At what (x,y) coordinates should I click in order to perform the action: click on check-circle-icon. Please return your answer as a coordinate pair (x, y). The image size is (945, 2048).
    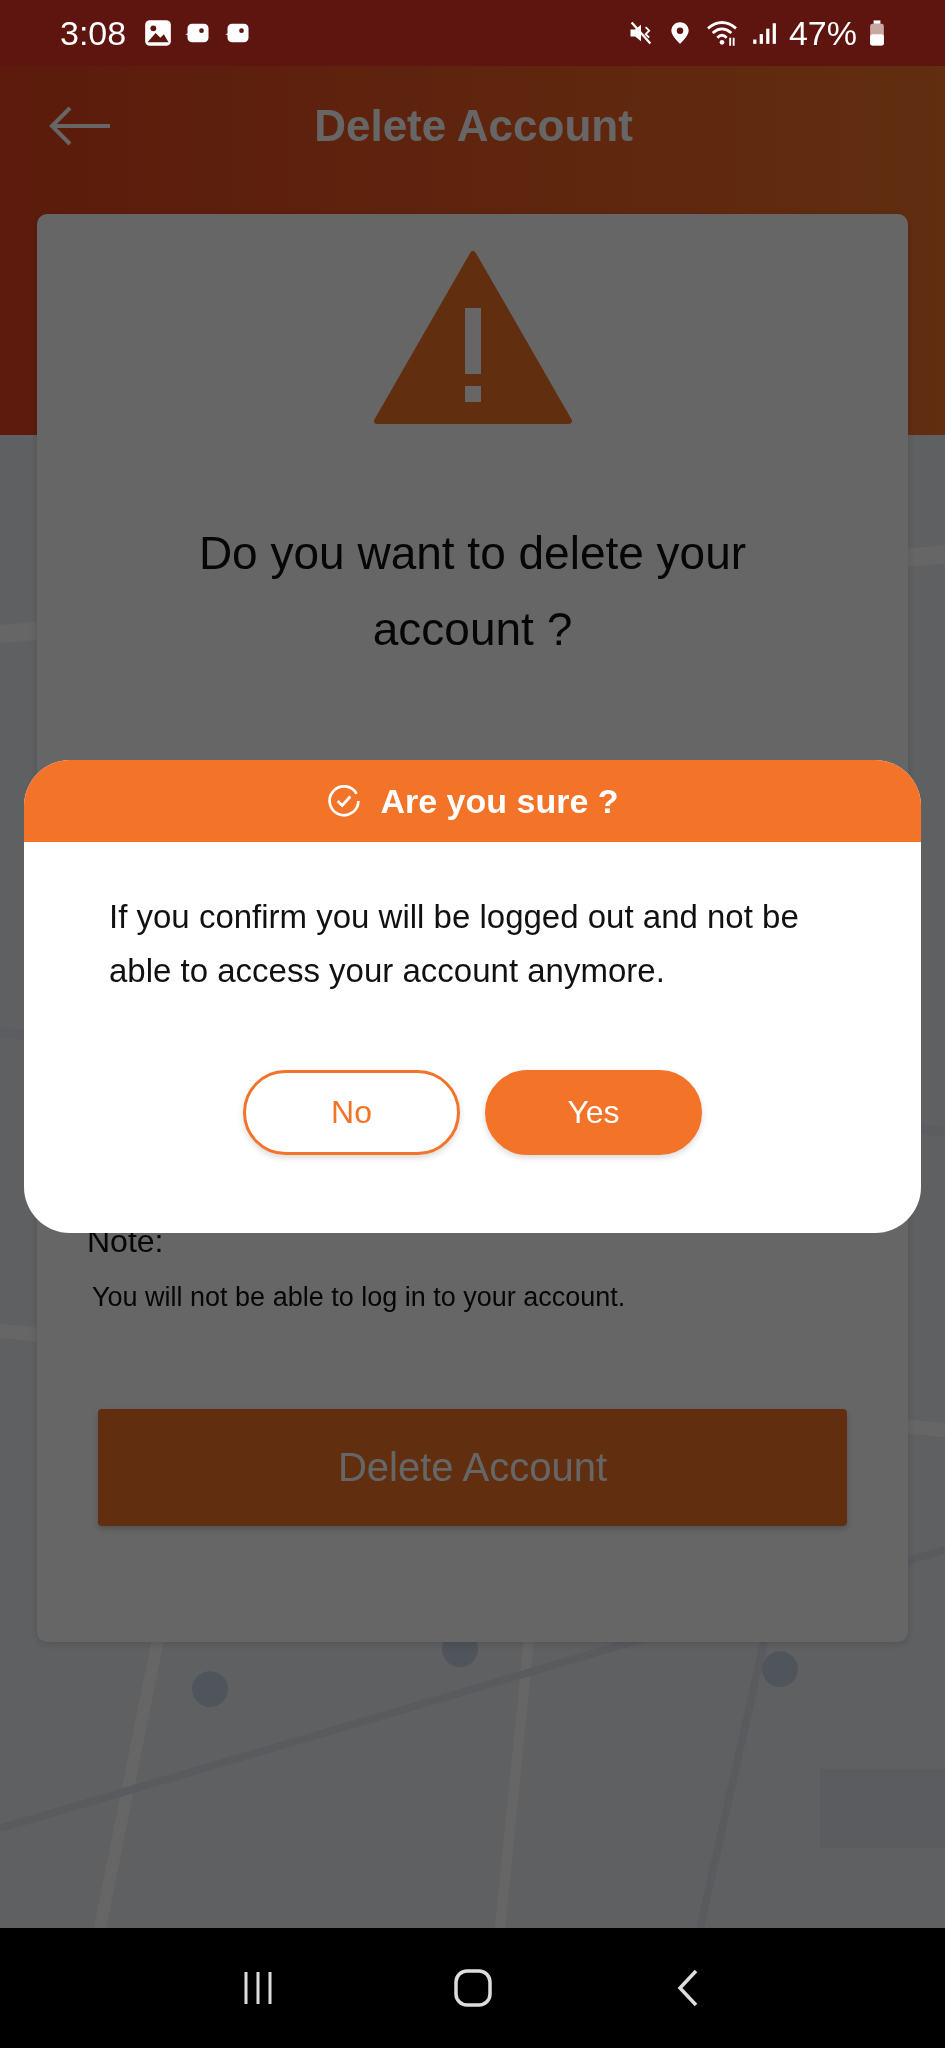
    Looking at the image, I should click on (344, 801).